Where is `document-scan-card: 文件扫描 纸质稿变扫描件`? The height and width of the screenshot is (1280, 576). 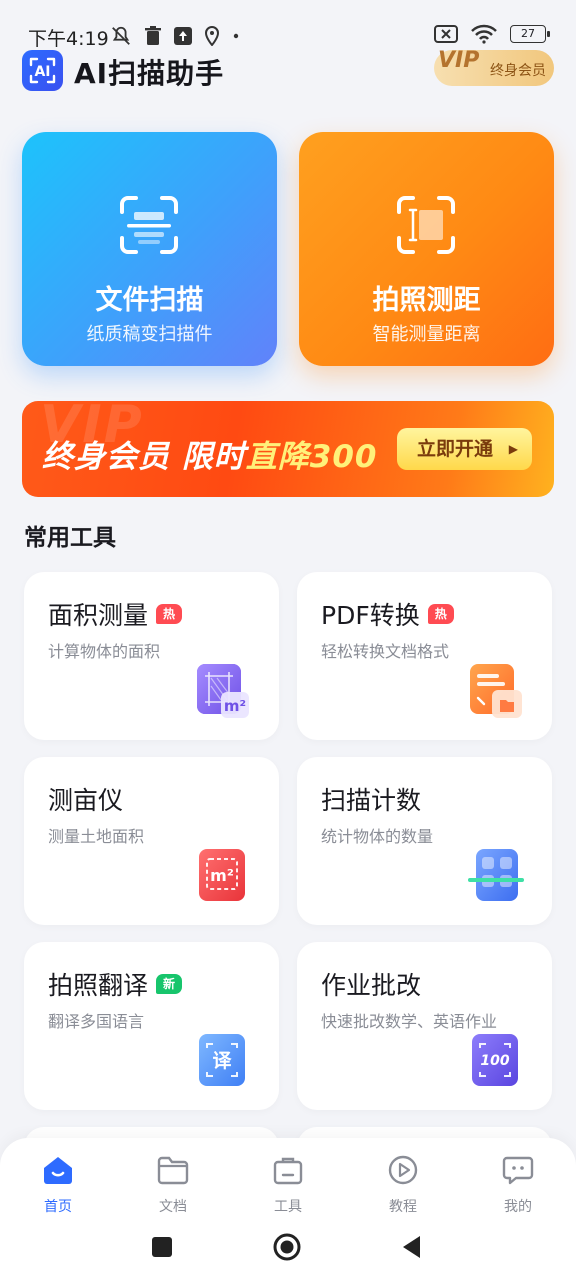
document-scan-card: 文件扫描 纸质稿变扫描件 is located at coordinates (149, 249).